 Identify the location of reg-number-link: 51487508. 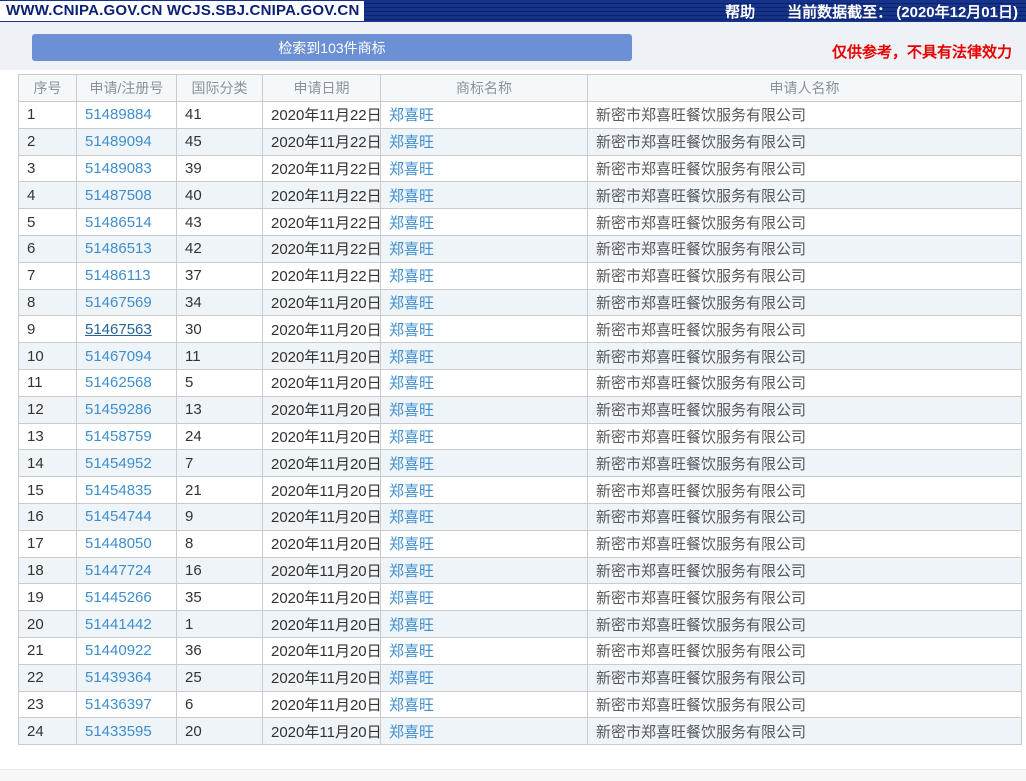
(118, 195).